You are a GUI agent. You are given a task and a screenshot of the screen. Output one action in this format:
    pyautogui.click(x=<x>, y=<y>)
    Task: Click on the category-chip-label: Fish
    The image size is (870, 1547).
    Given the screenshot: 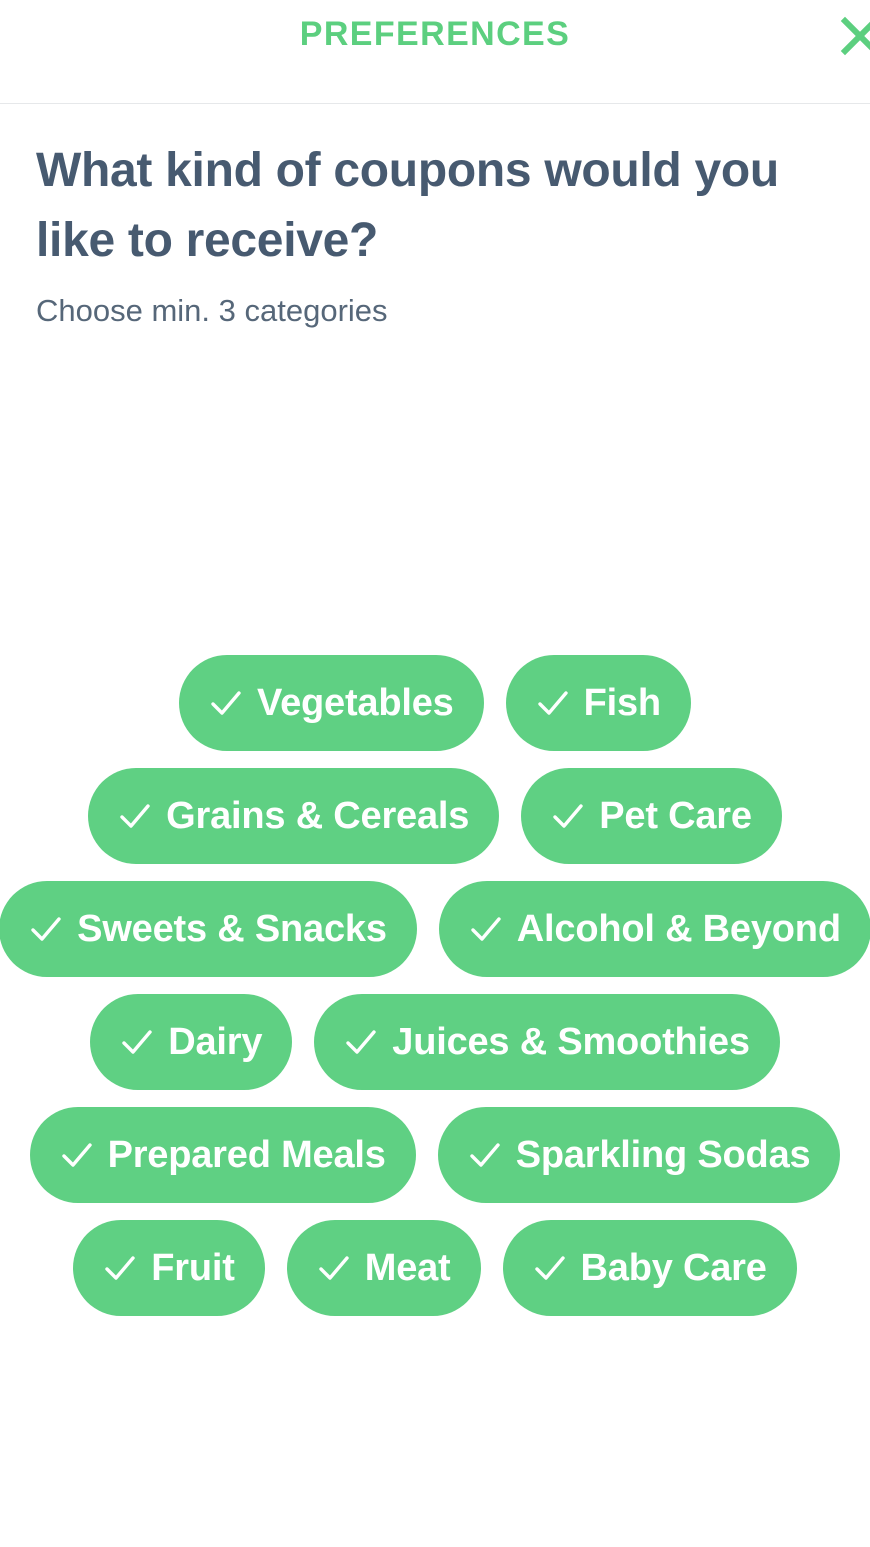 What is the action you would take?
    pyautogui.click(x=622, y=703)
    